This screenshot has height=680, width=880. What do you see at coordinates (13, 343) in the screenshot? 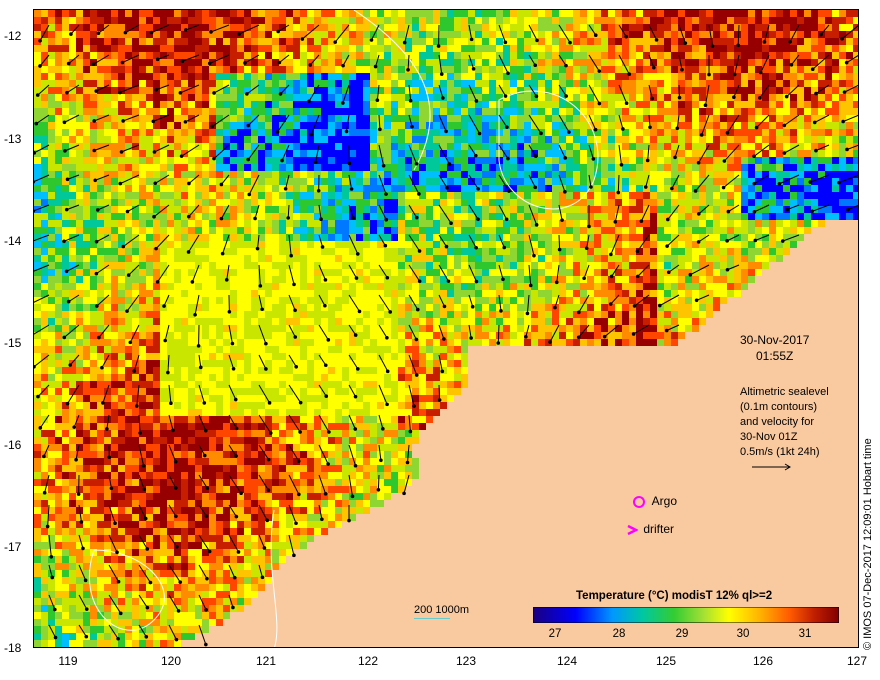
I see `y-tick-label: -15` at bounding box center [13, 343].